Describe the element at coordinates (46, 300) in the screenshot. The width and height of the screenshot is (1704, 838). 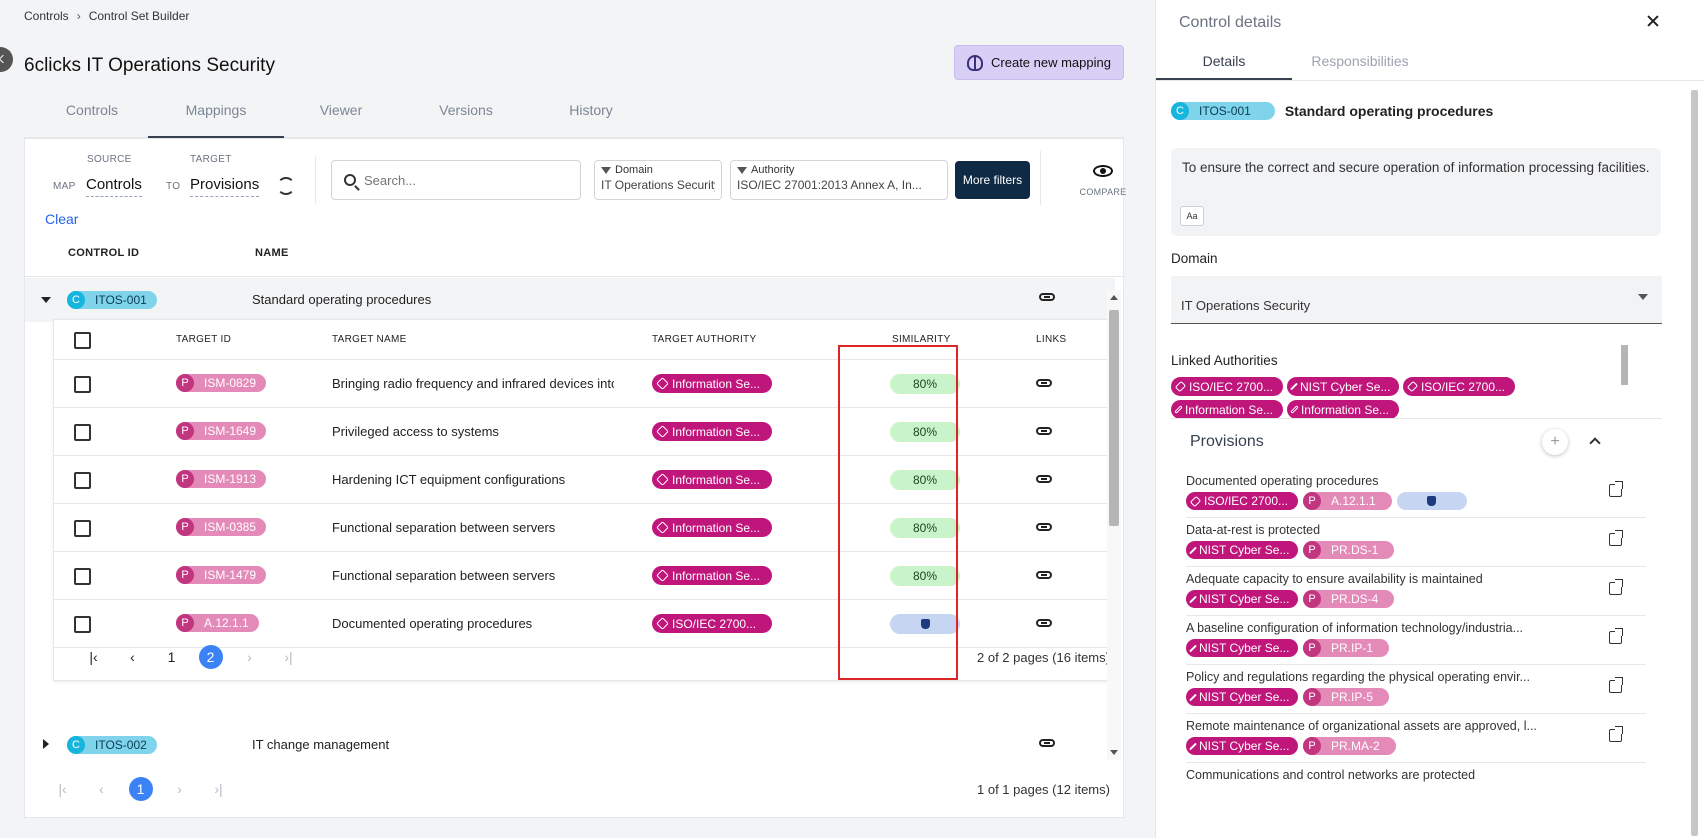
I see `collapse-caret-icon` at that location.